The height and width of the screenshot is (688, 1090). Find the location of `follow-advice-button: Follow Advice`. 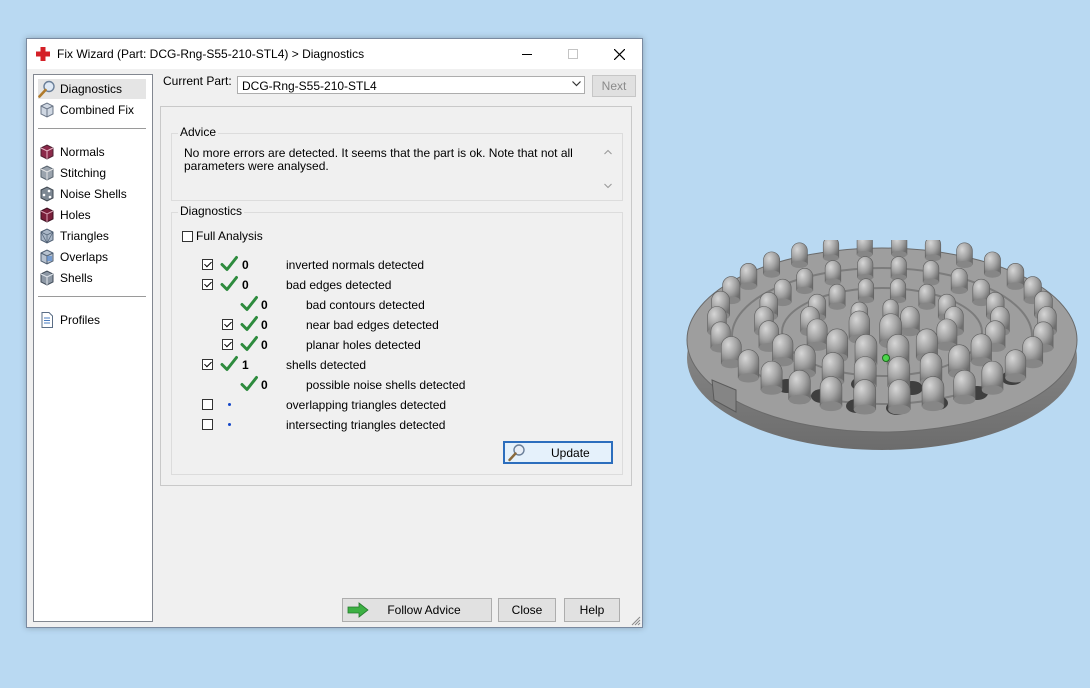

follow-advice-button: Follow Advice is located at coordinates (417, 610).